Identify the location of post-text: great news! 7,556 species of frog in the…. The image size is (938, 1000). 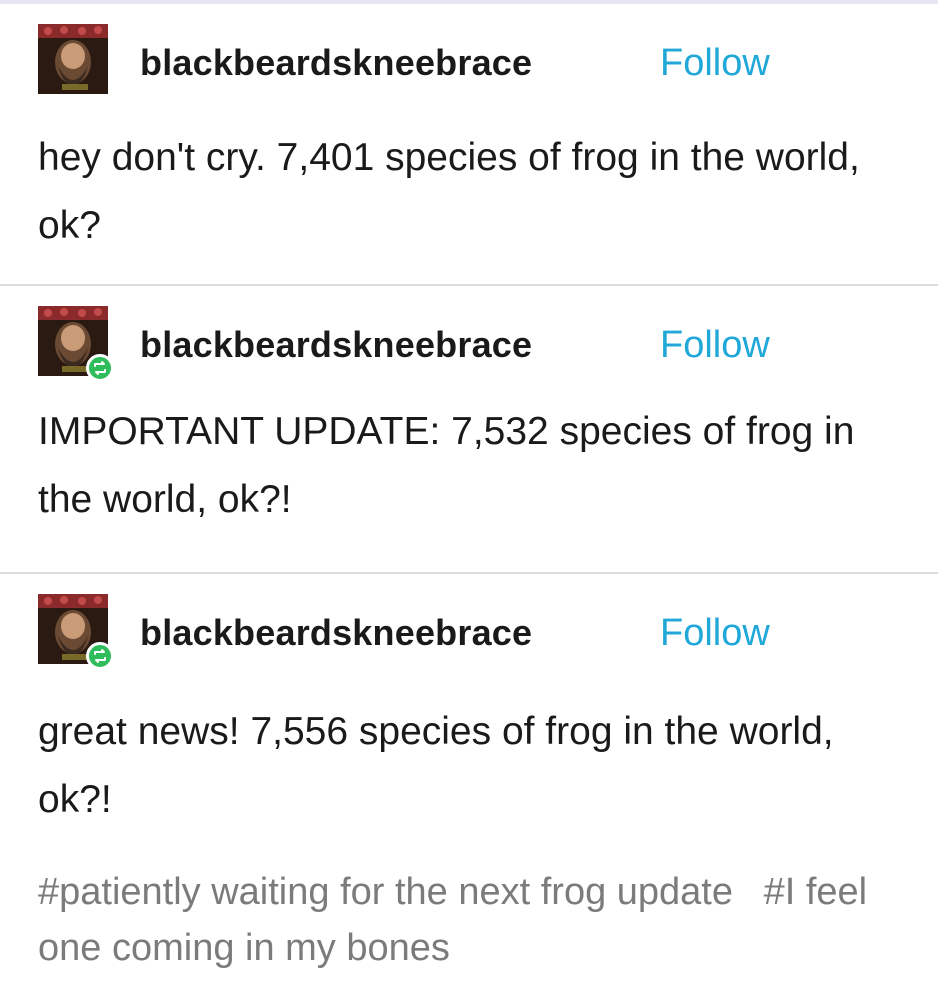
(436, 765).